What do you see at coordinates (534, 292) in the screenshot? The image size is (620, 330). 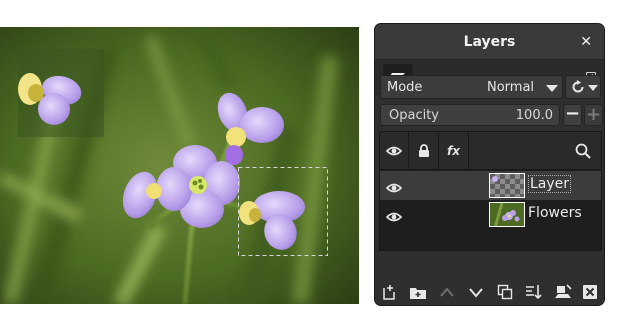 I see `merge-down-icon` at bounding box center [534, 292].